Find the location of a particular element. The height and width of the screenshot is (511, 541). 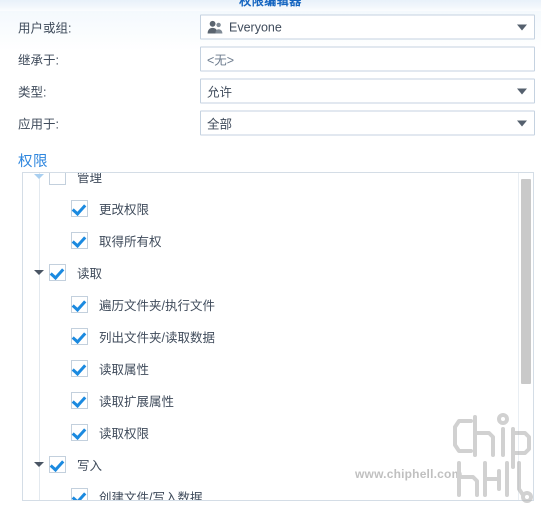

form-row: 用户或组: Everyone is located at coordinates (270, 27).